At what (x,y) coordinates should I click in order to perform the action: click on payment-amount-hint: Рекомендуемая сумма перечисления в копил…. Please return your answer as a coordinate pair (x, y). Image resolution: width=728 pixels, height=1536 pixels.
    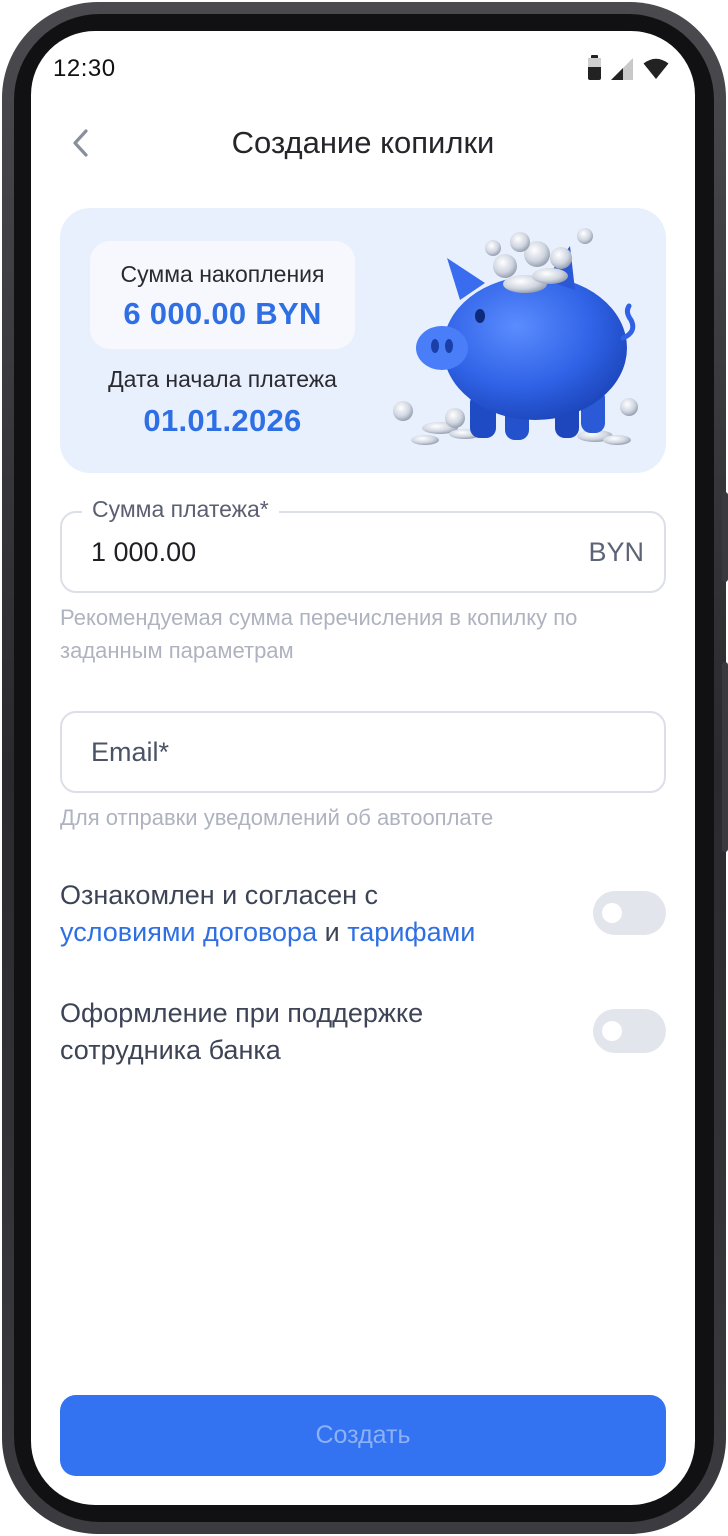
    Looking at the image, I should click on (319, 634).